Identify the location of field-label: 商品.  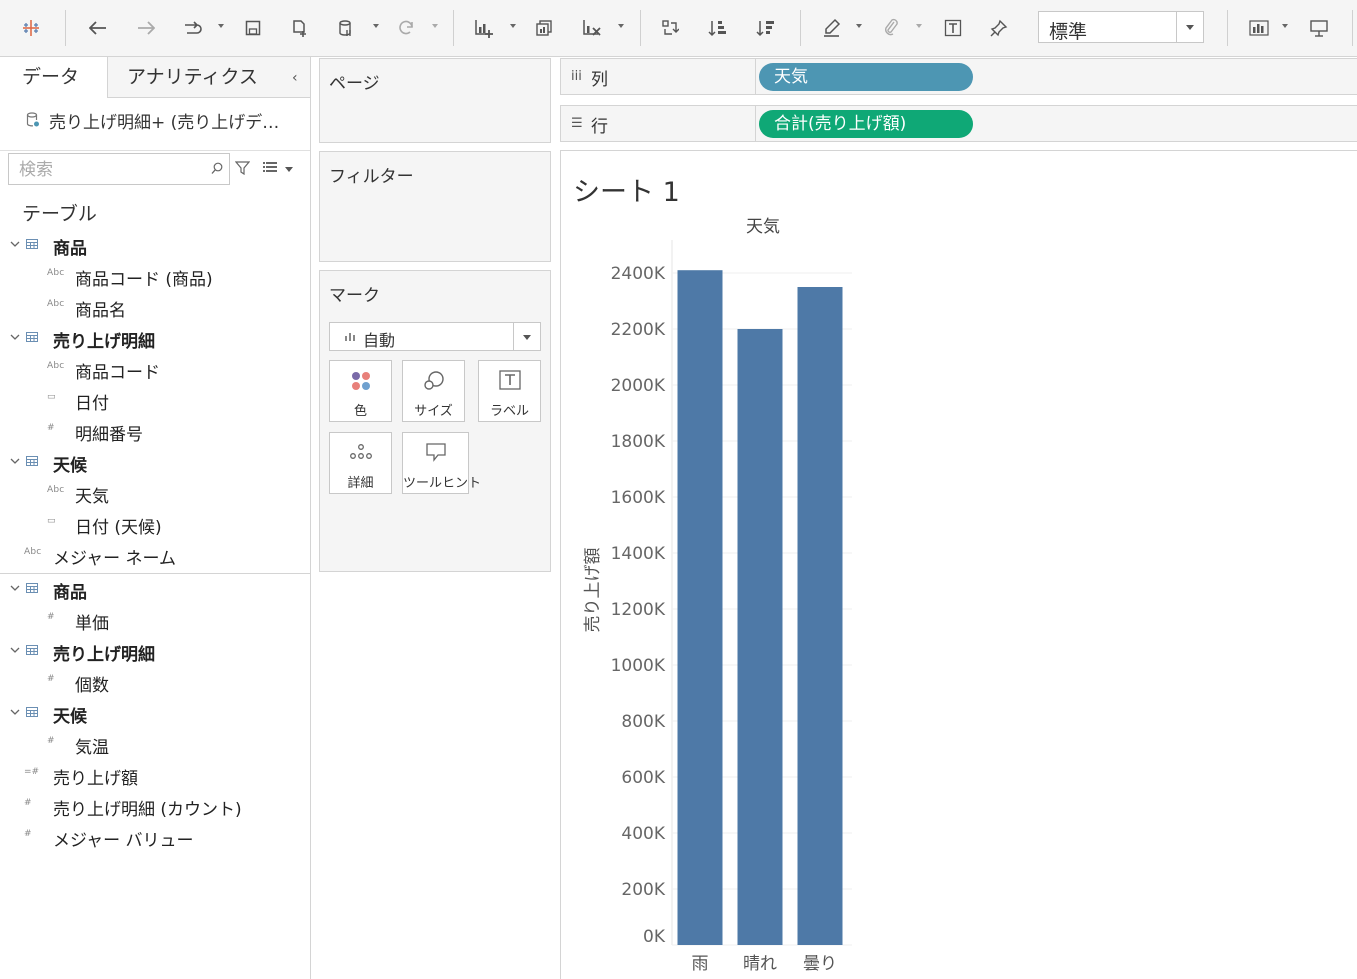
(70, 593).